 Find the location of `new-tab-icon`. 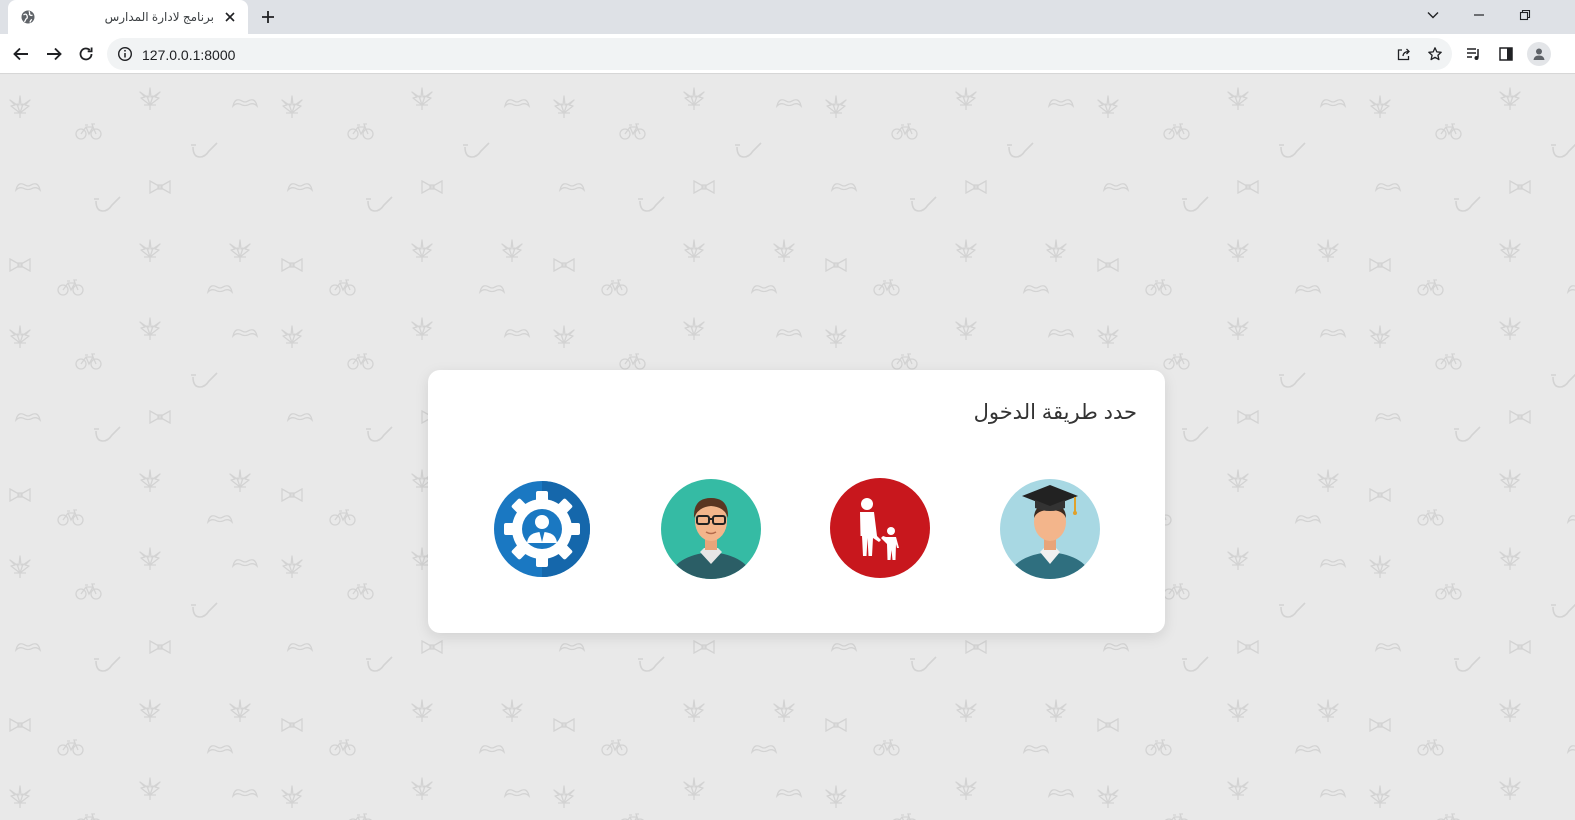

new-tab-icon is located at coordinates (268, 17).